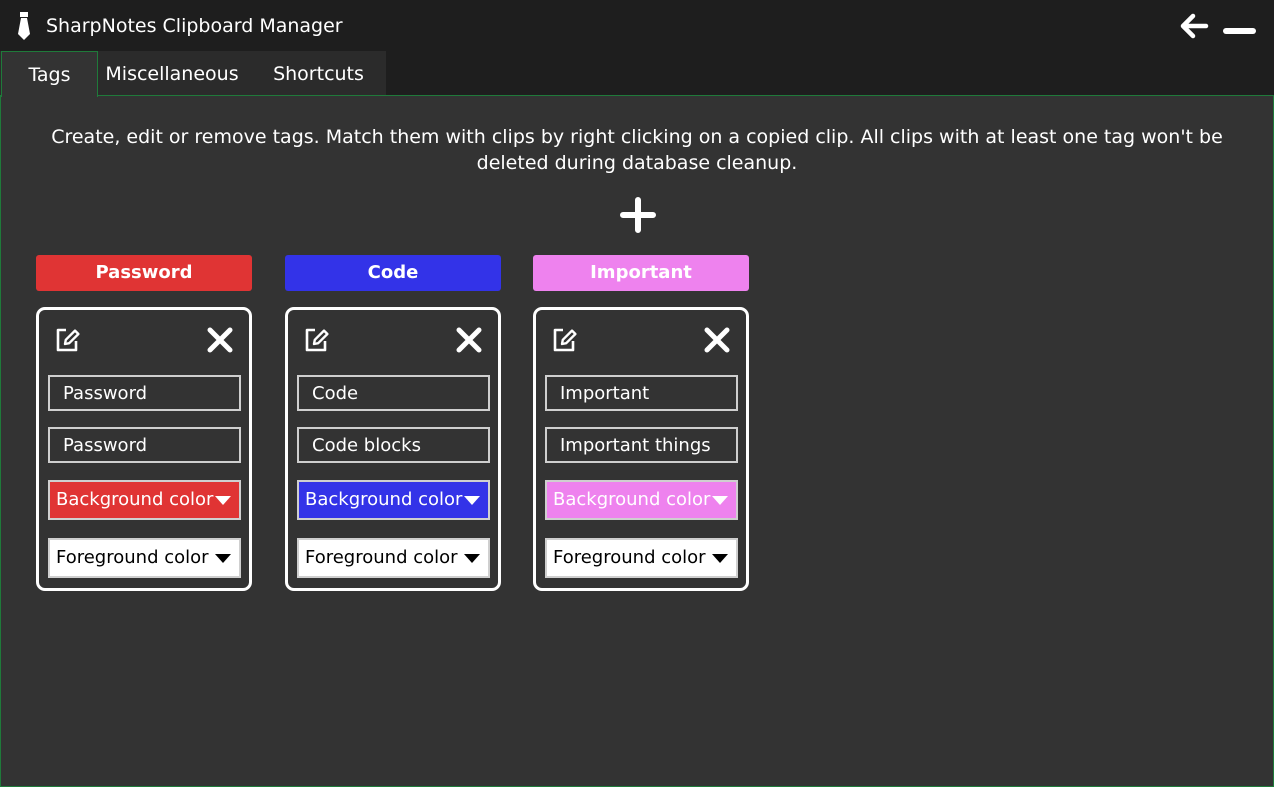 The image size is (1274, 787). What do you see at coordinates (1240, 28) in the screenshot?
I see `minimize-icon` at bounding box center [1240, 28].